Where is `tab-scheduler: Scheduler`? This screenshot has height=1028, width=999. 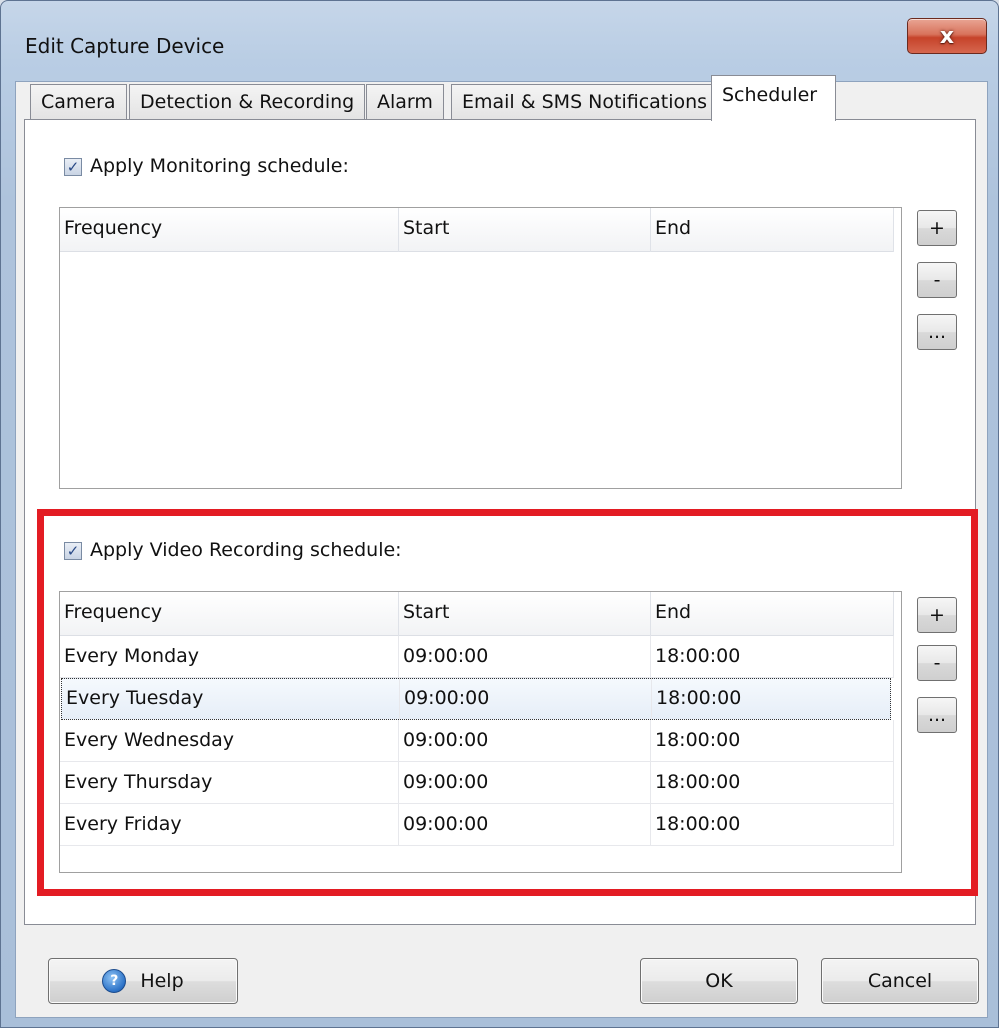 tab-scheduler: Scheduler is located at coordinates (773, 98).